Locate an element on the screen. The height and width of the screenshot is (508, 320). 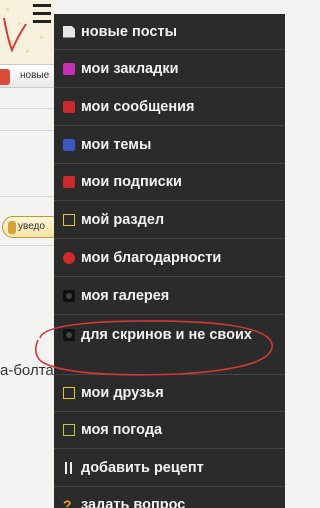
notification-icon is located at coordinates (12, 227).